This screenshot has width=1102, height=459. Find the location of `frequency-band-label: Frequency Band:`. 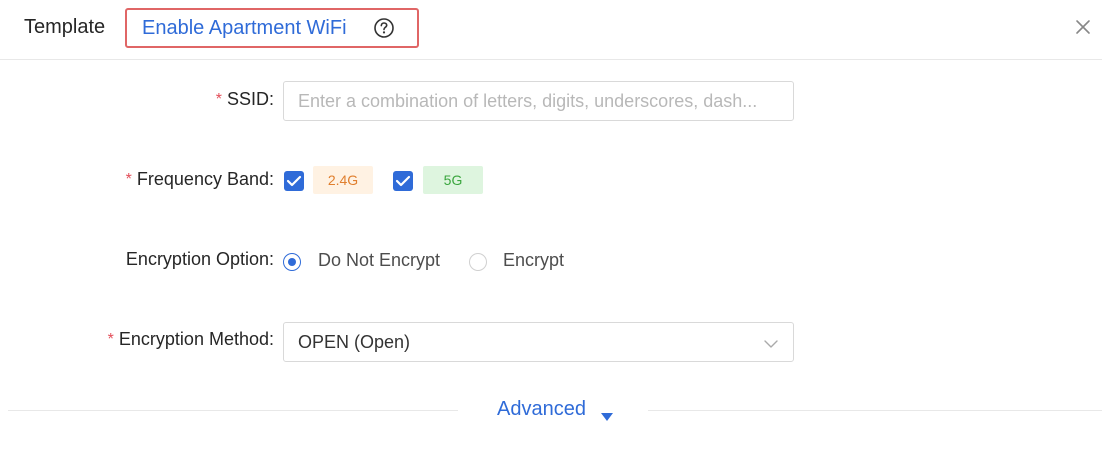

frequency-band-label: Frequency Band: is located at coordinates (205, 179).